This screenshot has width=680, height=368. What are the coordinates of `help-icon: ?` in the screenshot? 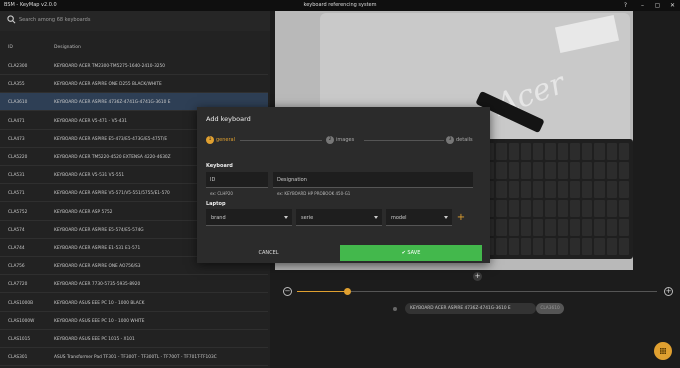 It's located at (625, 5).